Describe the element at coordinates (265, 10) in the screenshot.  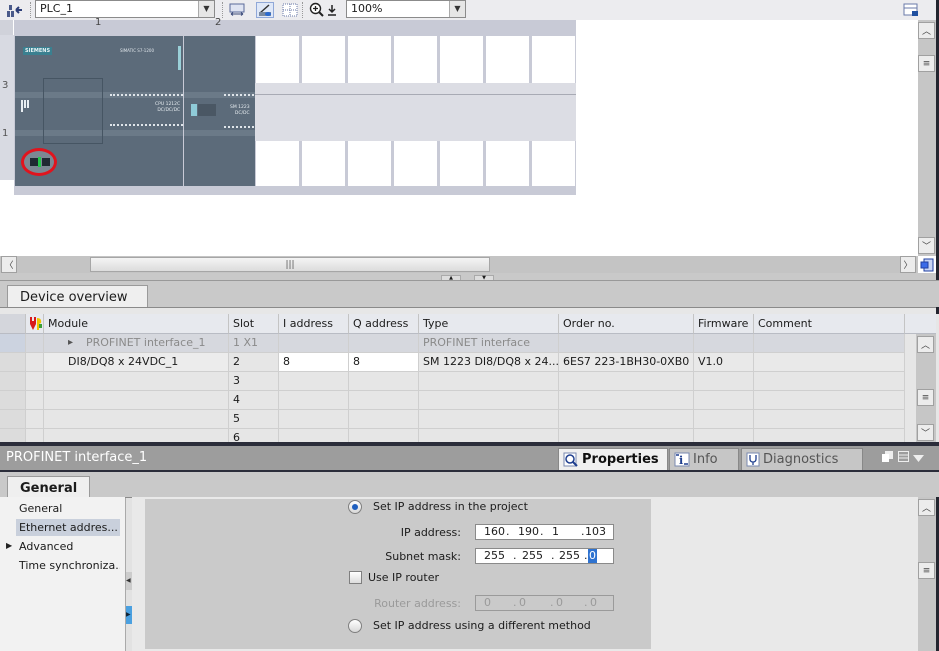
I see `show-hide-icon` at that location.